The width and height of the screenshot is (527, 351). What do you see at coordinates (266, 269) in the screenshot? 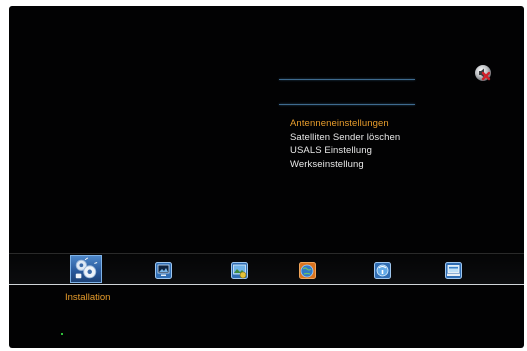
I see `main-menu-bar` at bounding box center [266, 269].